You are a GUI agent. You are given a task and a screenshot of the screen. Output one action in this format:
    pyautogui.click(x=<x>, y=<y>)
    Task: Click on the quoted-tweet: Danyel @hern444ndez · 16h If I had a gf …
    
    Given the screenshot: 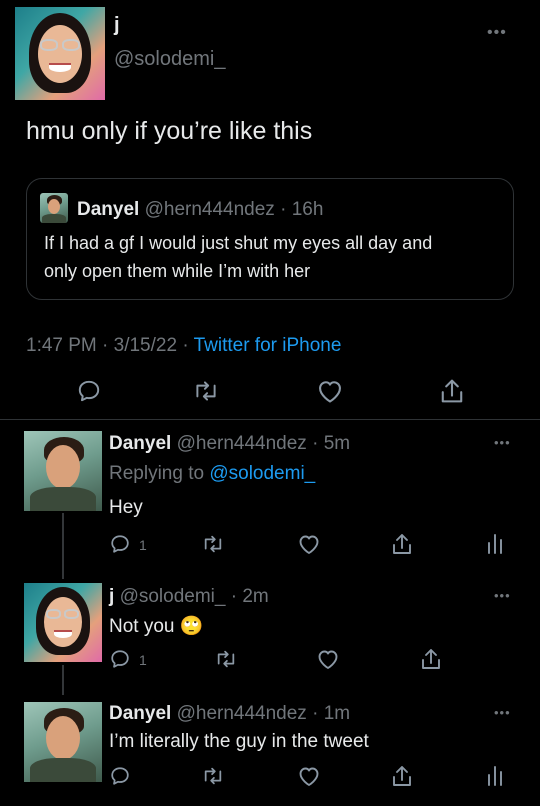 What is the action you would take?
    pyautogui.click(x=270, y=239)
    